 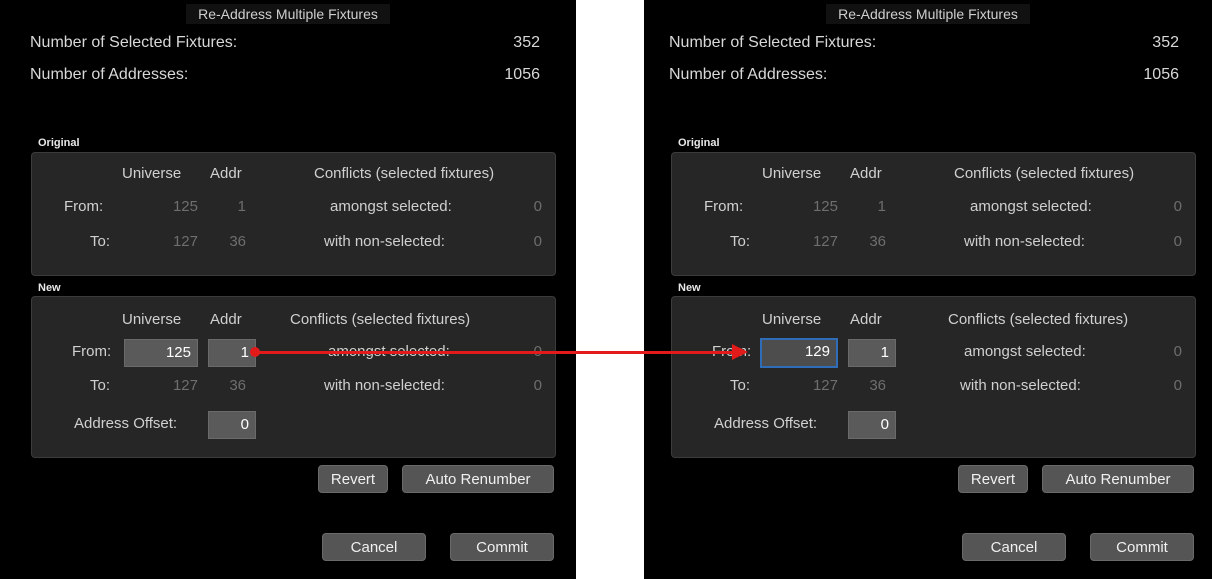 What do you see at coordinates (255, 352) in the screenshot?
I see `annotation-arrow-tail` at bounding box center [255, 352].